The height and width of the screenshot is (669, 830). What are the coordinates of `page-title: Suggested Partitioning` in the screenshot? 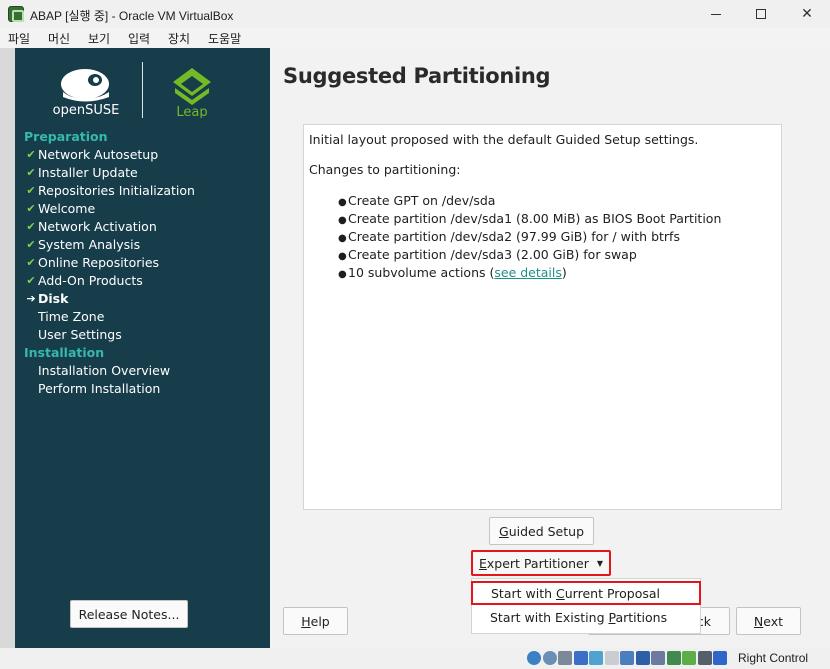 It's located at (417, 76).